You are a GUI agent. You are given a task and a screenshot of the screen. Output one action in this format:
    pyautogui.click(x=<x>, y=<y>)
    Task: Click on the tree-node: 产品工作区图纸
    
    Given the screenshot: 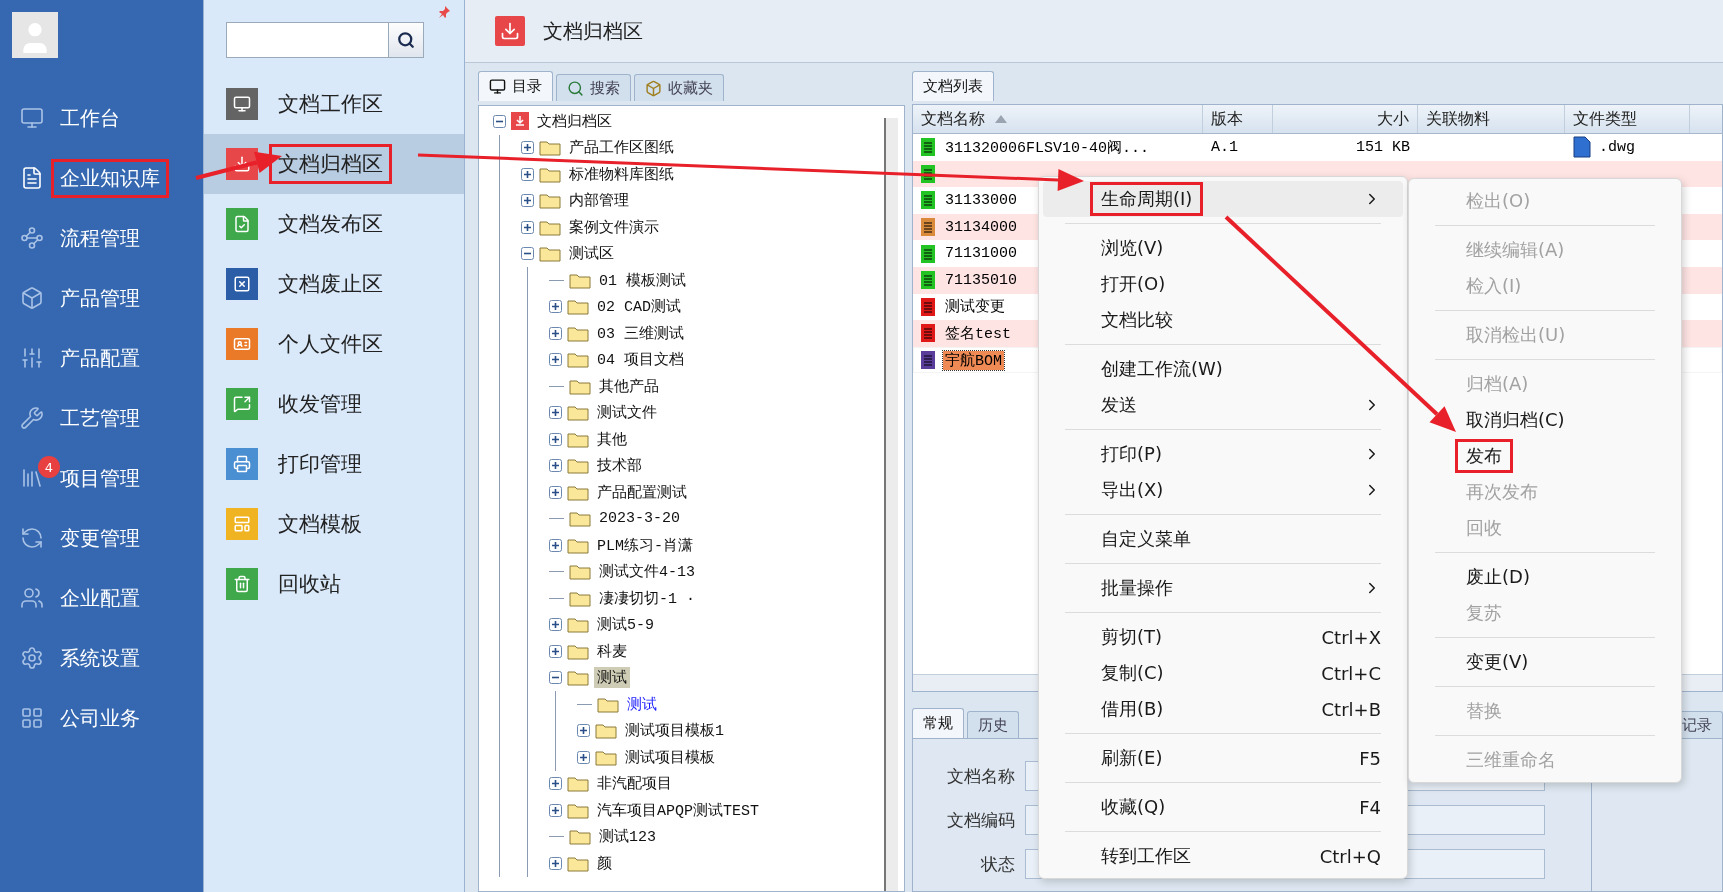 What is the action you would take?
    pyautogui.click(x=621, y=148)
    